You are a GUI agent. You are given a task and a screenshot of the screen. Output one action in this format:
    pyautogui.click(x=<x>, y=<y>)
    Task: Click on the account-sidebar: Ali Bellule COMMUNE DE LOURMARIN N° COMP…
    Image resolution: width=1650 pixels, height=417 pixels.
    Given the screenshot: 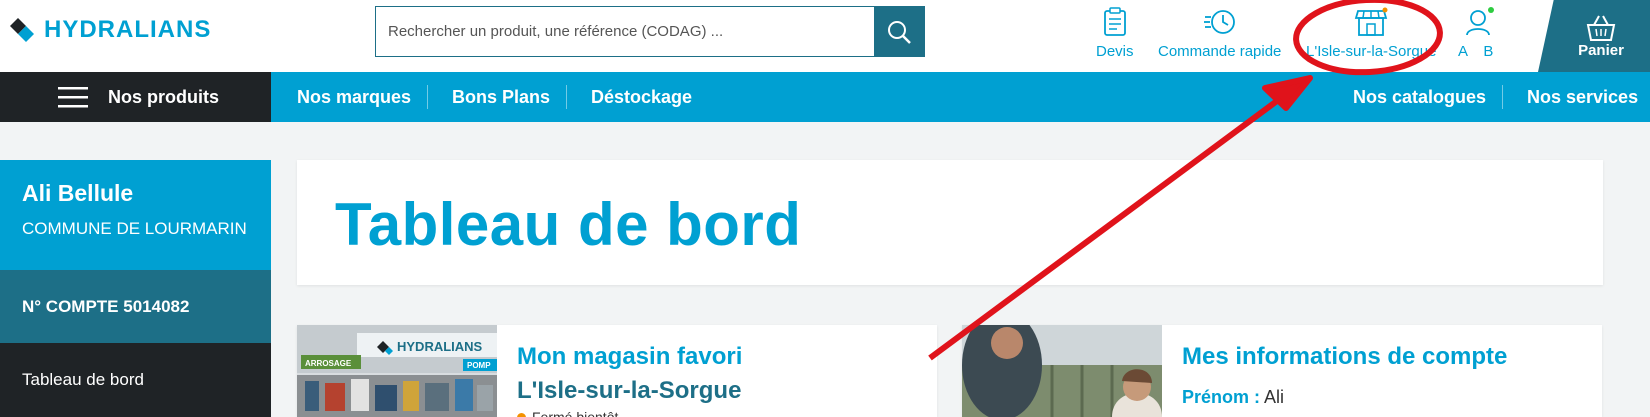 What is the action you would take?
    pyautogui.click(x=135, y=288)
    